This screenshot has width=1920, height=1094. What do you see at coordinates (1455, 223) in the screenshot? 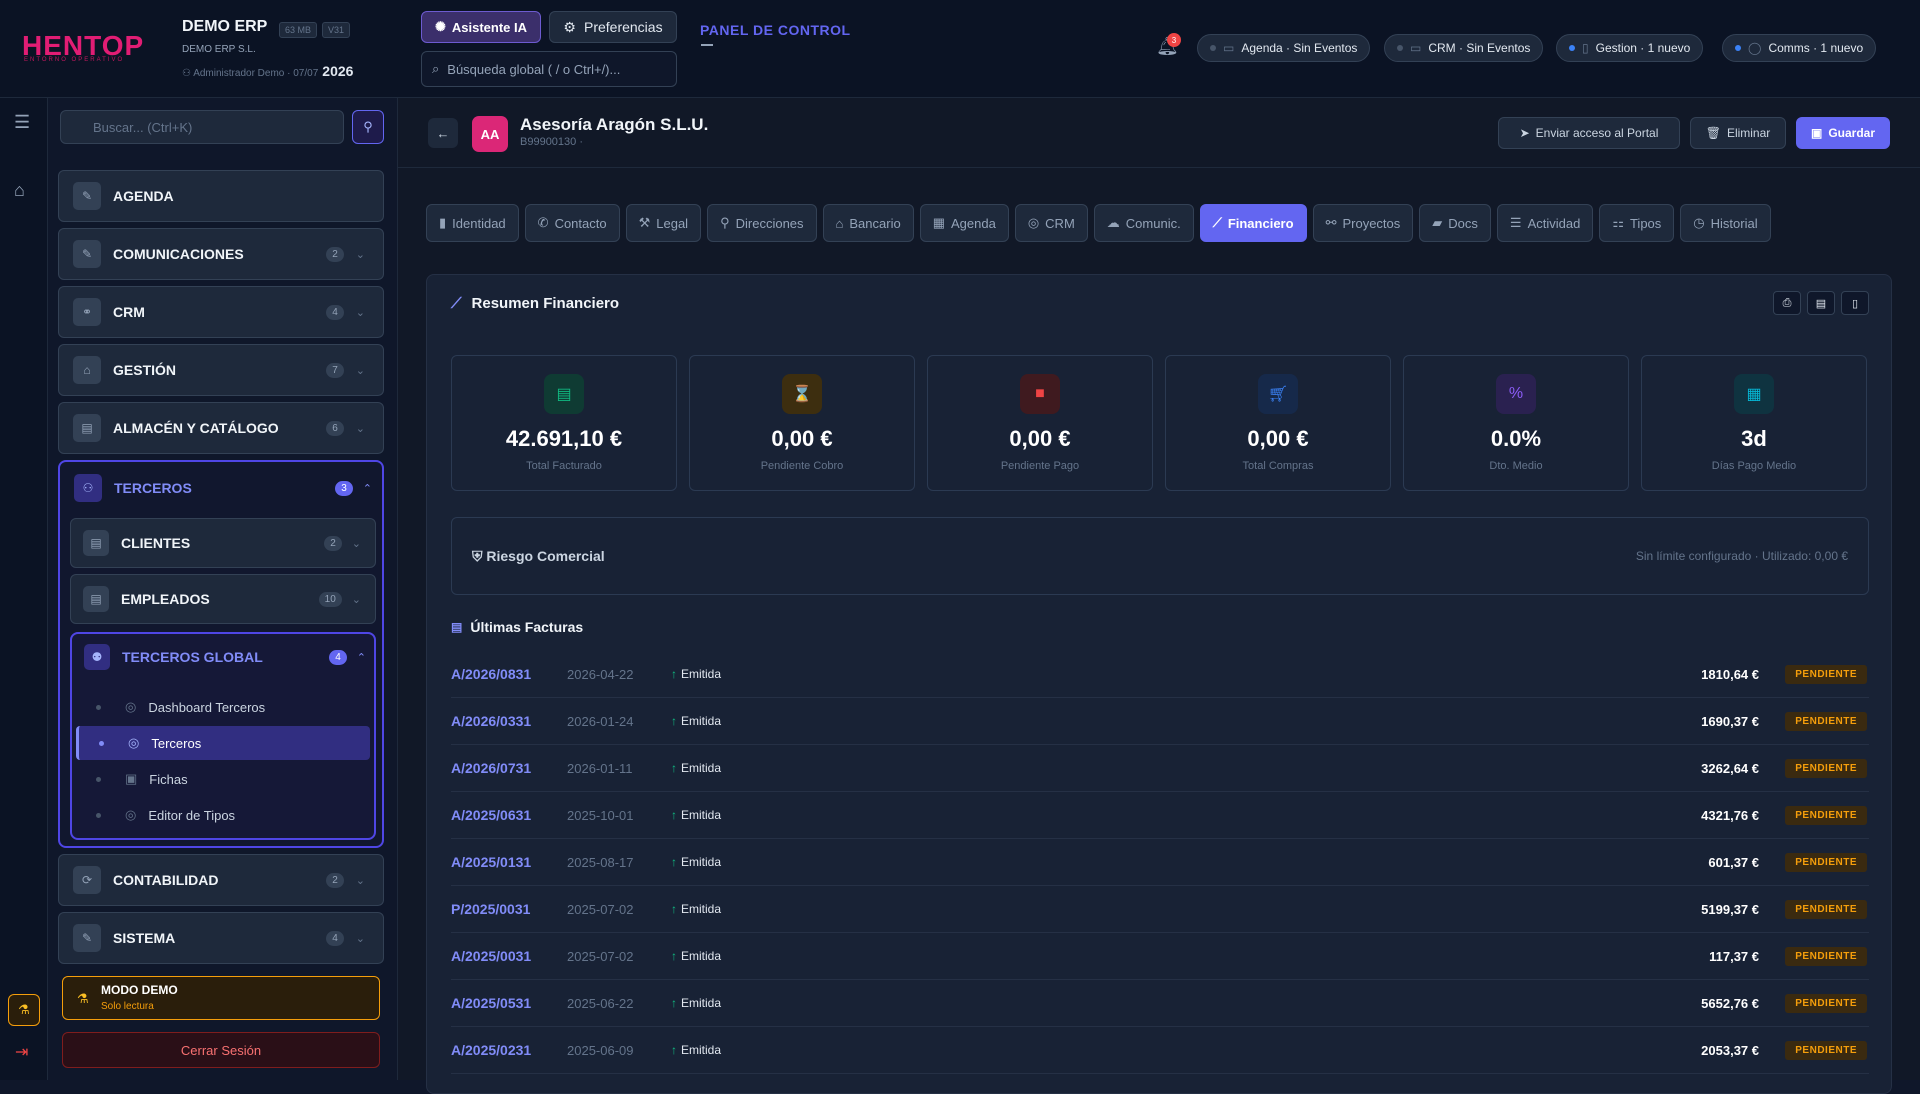
I see `tab-docs: ▰ Docs` at bounding box center [1455, 223].